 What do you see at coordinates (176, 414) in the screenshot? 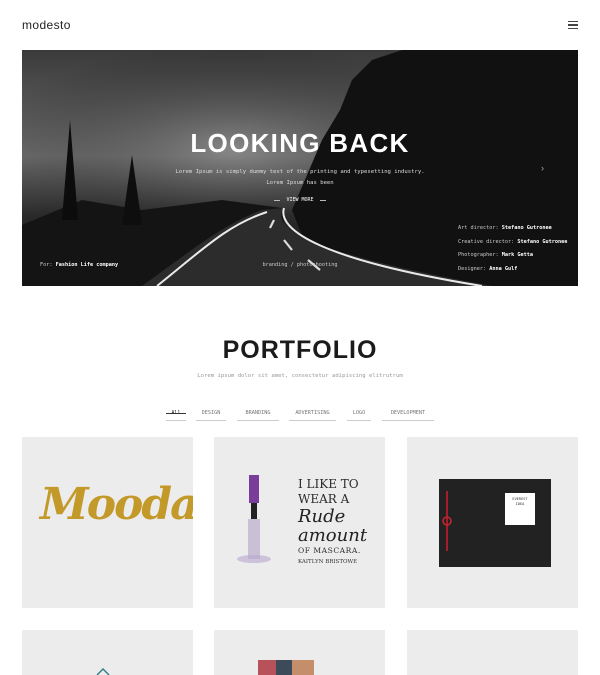
I see `filter-all: All` at bounding box center [176, 414].